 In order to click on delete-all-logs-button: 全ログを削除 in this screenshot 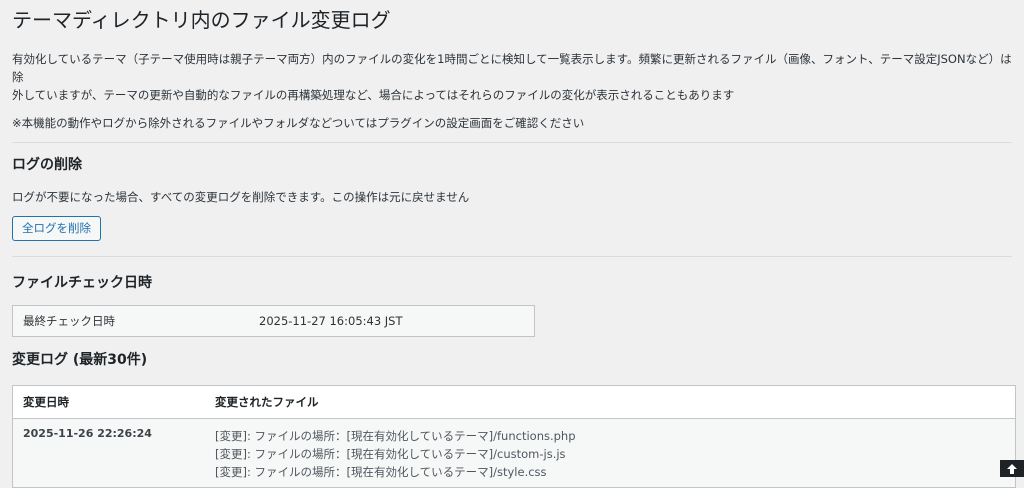, I will do `click(56, 228)`.